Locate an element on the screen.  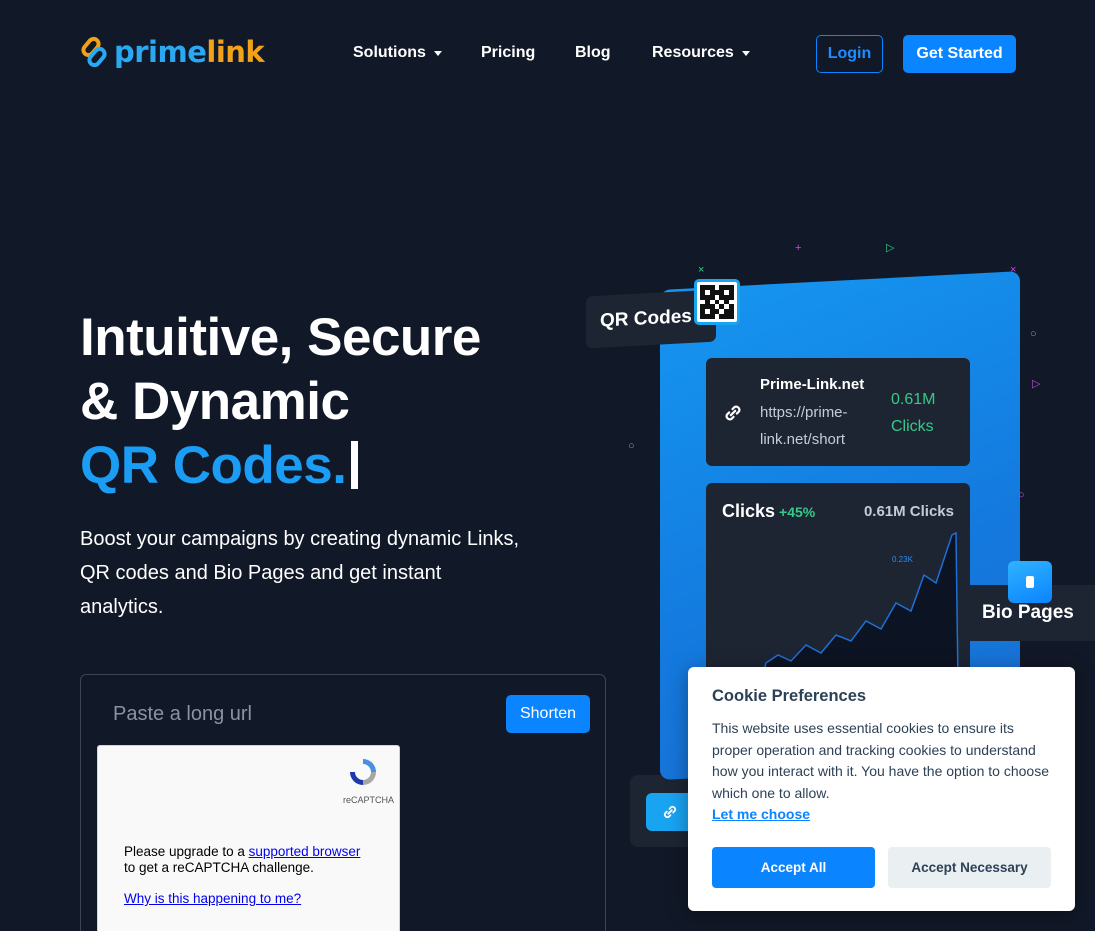
recaptcha-message-suffix: to get a reCAPTCHA challenge. is located at coordinates (219, 867).